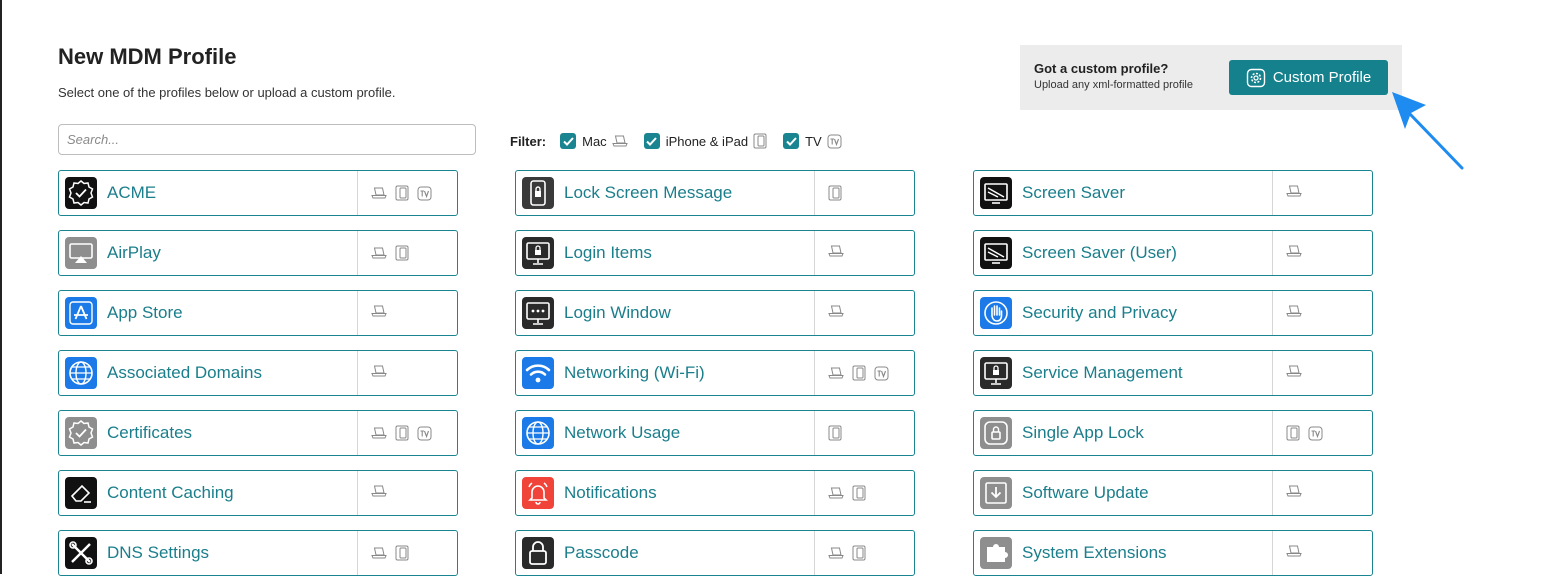  What do you see at coordinates (81, 493) in the screenshot?
I see `eraser-icon` at bounding box center [81, 493].